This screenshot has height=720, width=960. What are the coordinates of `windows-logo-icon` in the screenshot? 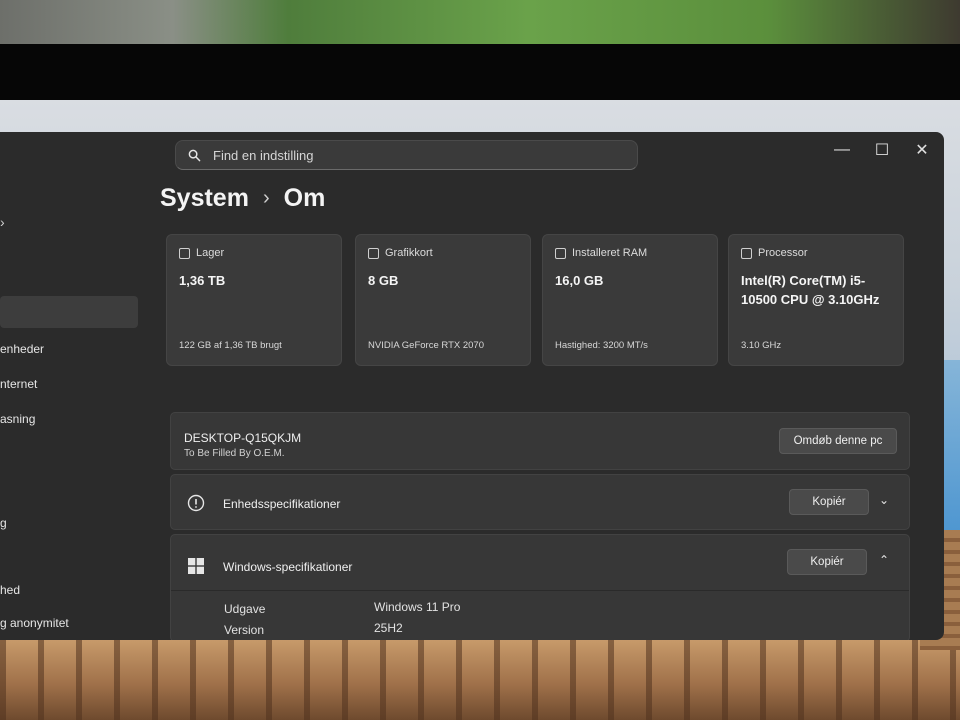 It's located at (196, 566).